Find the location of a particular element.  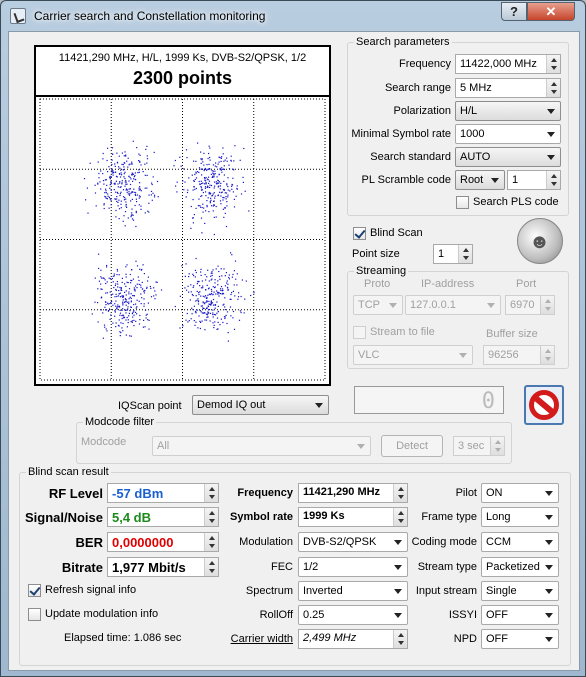

result-frequency-spin is located at coordinates (400, 493).